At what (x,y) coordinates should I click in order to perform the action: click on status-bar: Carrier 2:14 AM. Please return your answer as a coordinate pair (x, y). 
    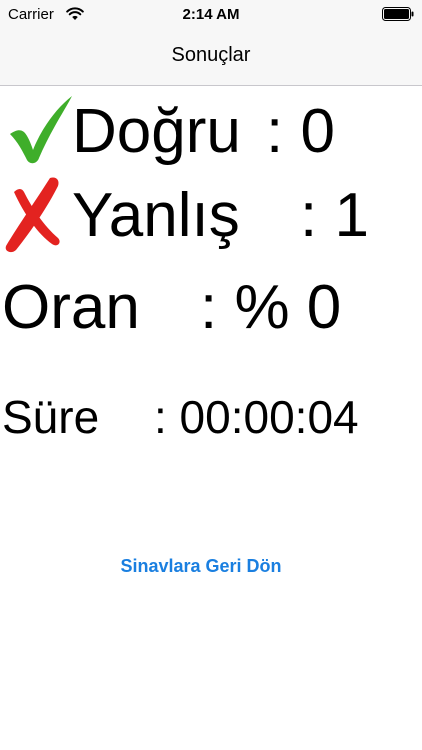
    Looking at the image, I should click on (211, 15).